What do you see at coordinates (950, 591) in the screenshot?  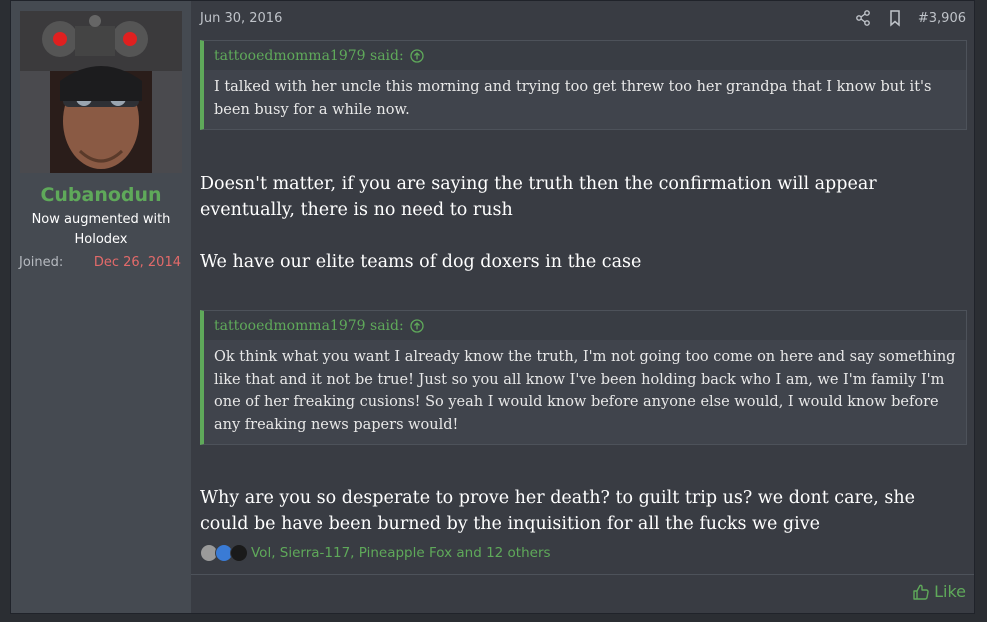 I see `like-label: Like` at bounding box center [950, 591].